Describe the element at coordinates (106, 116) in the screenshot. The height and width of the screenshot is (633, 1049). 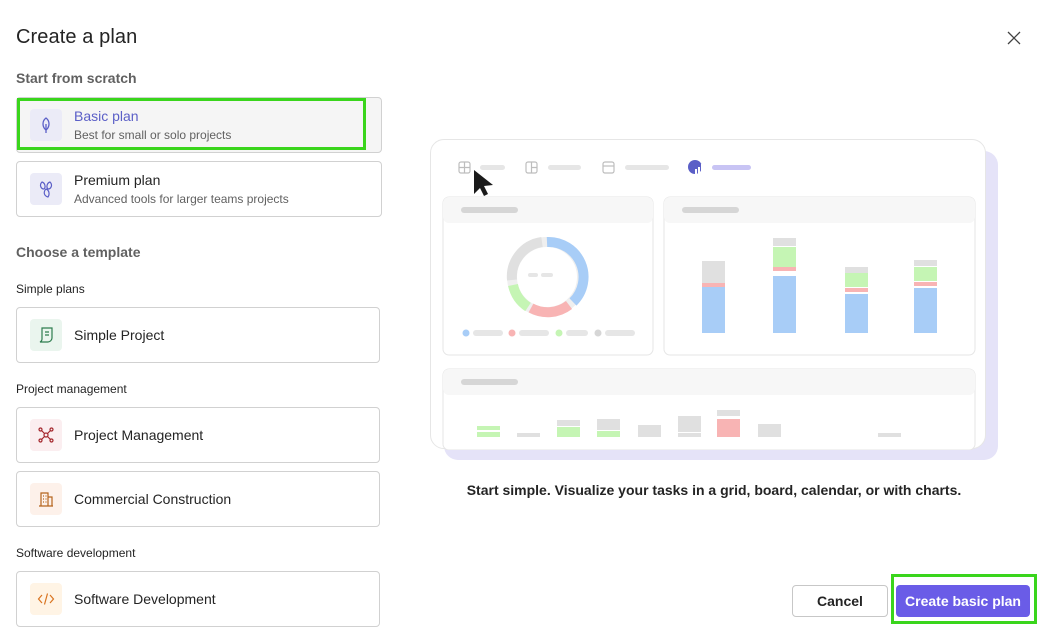
I see `basic-plan-name: Basic plan` at that location.